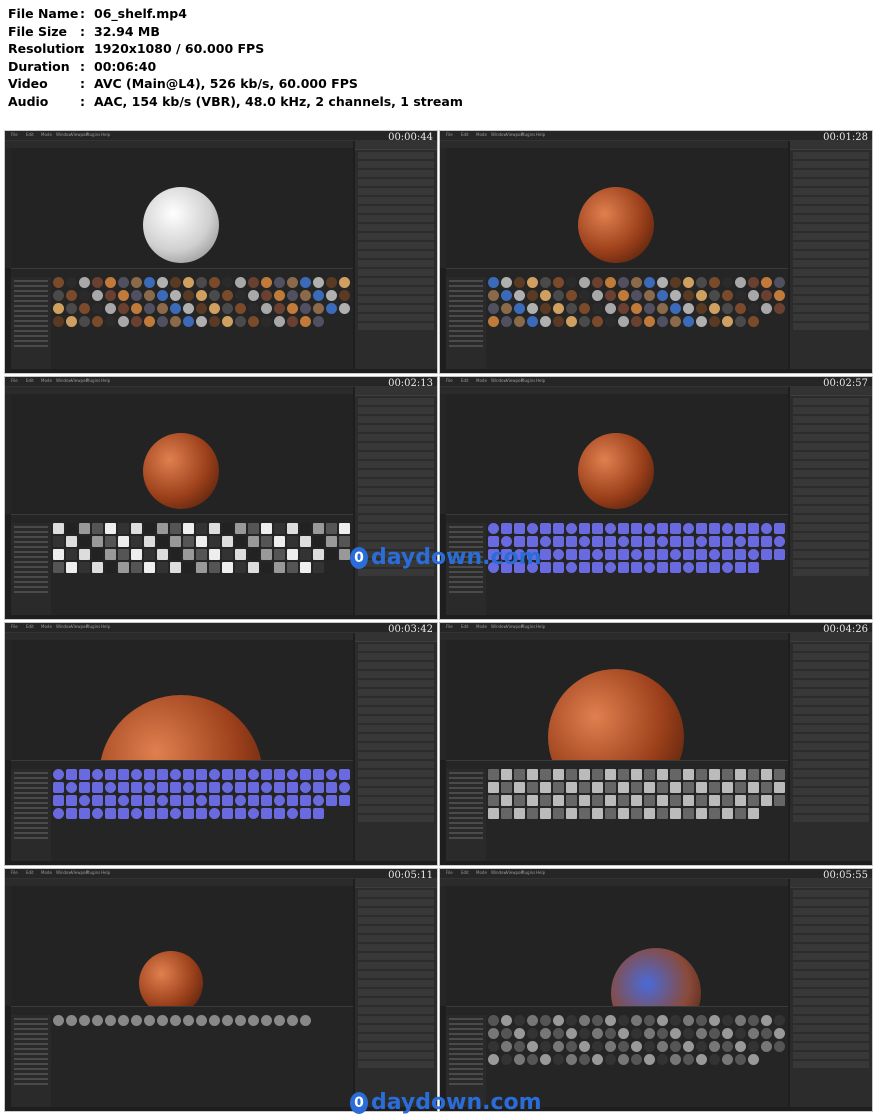 The image size is (875, 1115). I want to click on menu-item: Window, so click(499, 134).